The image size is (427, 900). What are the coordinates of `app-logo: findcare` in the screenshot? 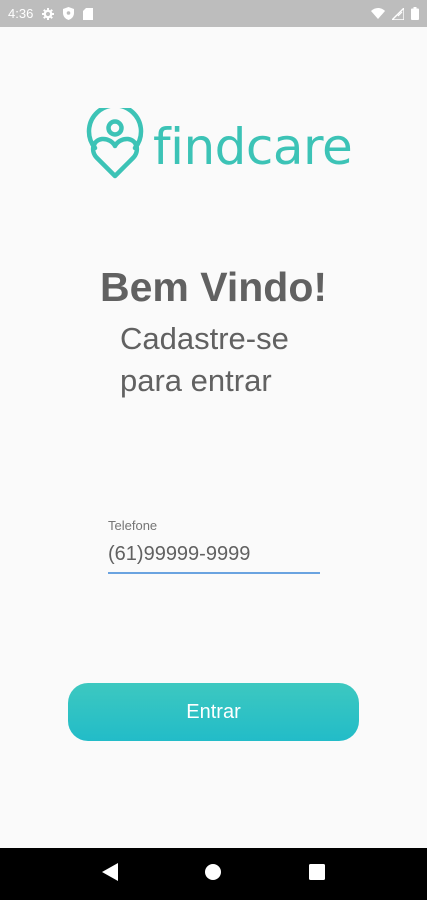 It's located at (218, 144).